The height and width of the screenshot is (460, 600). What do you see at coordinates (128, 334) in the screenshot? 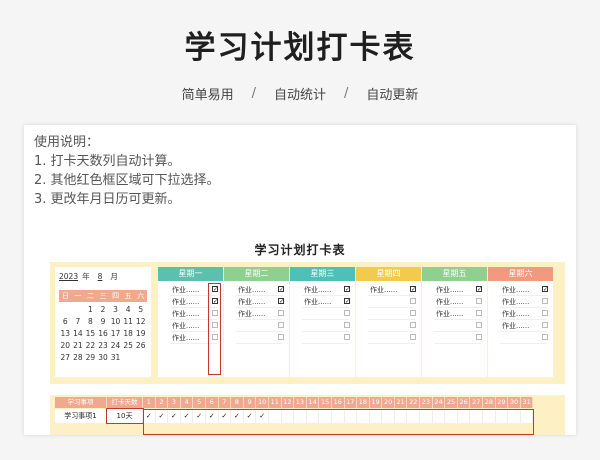
I see `calendar-day: 18` at bounding box center [128, 334].